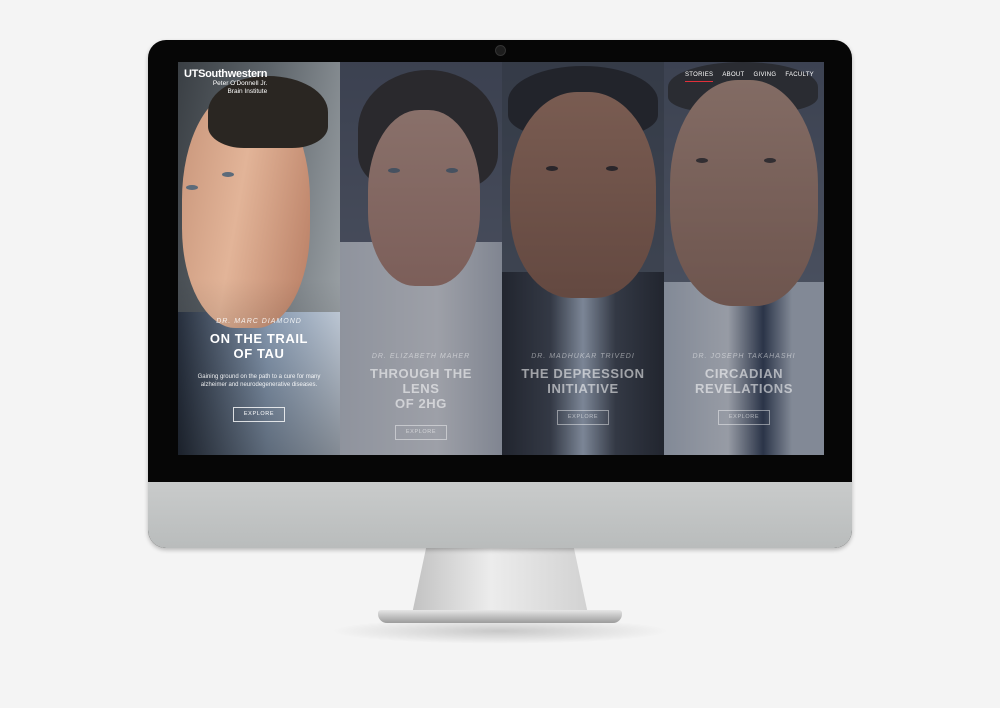 This screenshot has height=708, width=1000. Describe the element at coordinates (500, 616) in the screenshot. I see `monitor-stand-base` at that location.